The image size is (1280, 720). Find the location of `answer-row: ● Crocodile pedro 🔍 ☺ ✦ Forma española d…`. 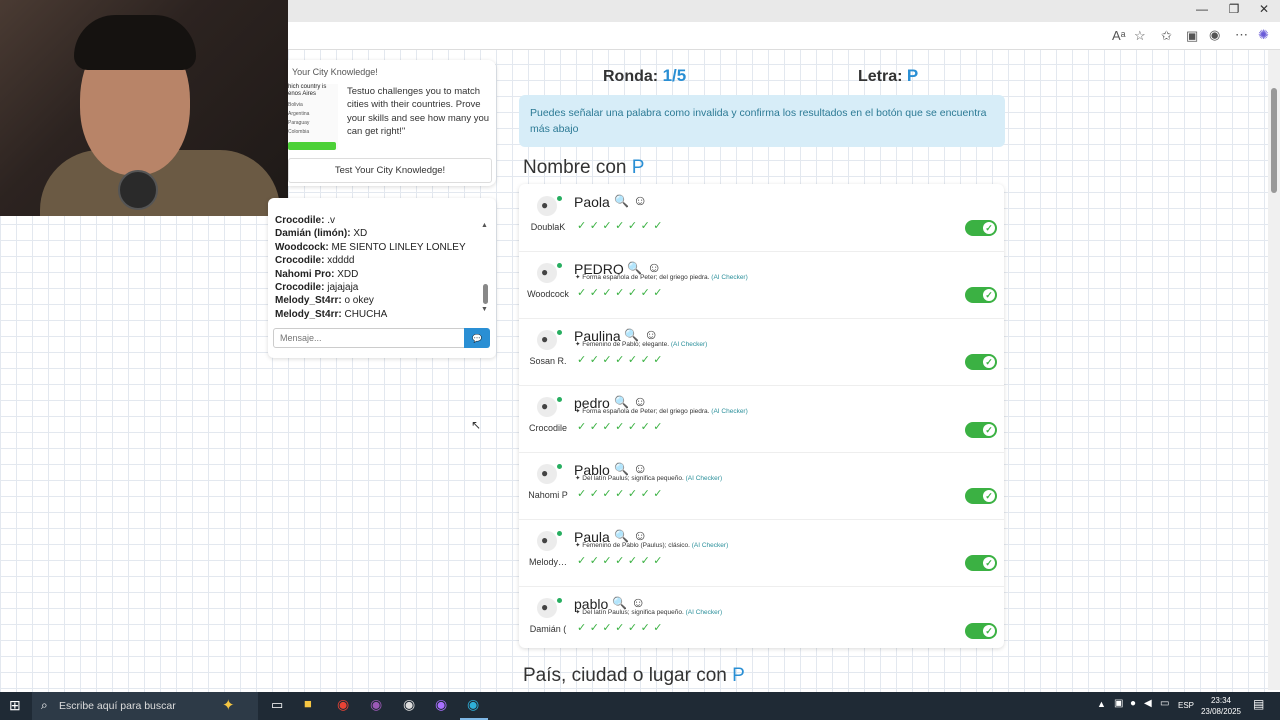

answer-row: ● Crocodile pedro 🔍 ☺ ✦ Forma española d… is located at coordinates (761, 419).